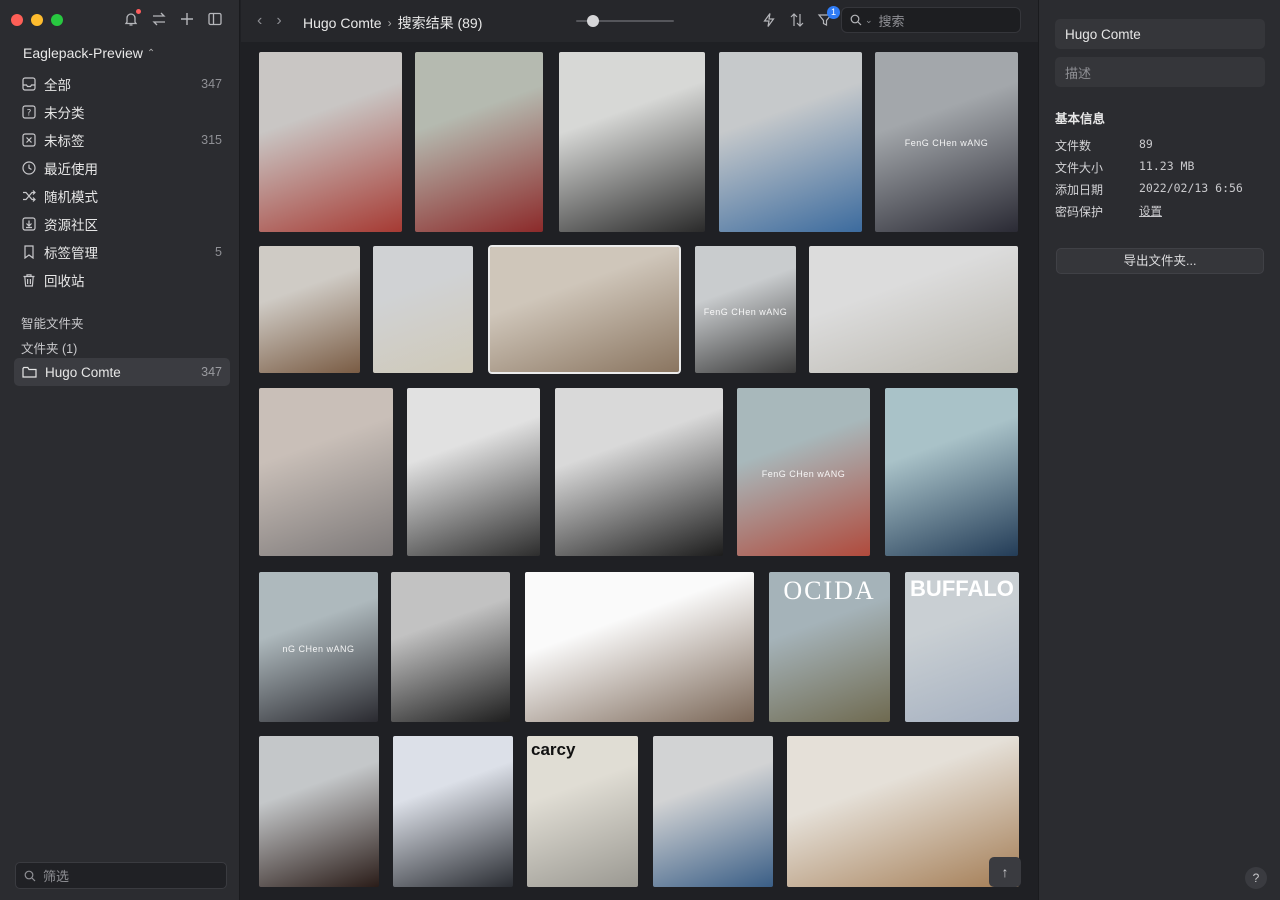 This screenshot has height=900, width=1280. I want to click on info-key: 文件大小, so click(1079, 168).